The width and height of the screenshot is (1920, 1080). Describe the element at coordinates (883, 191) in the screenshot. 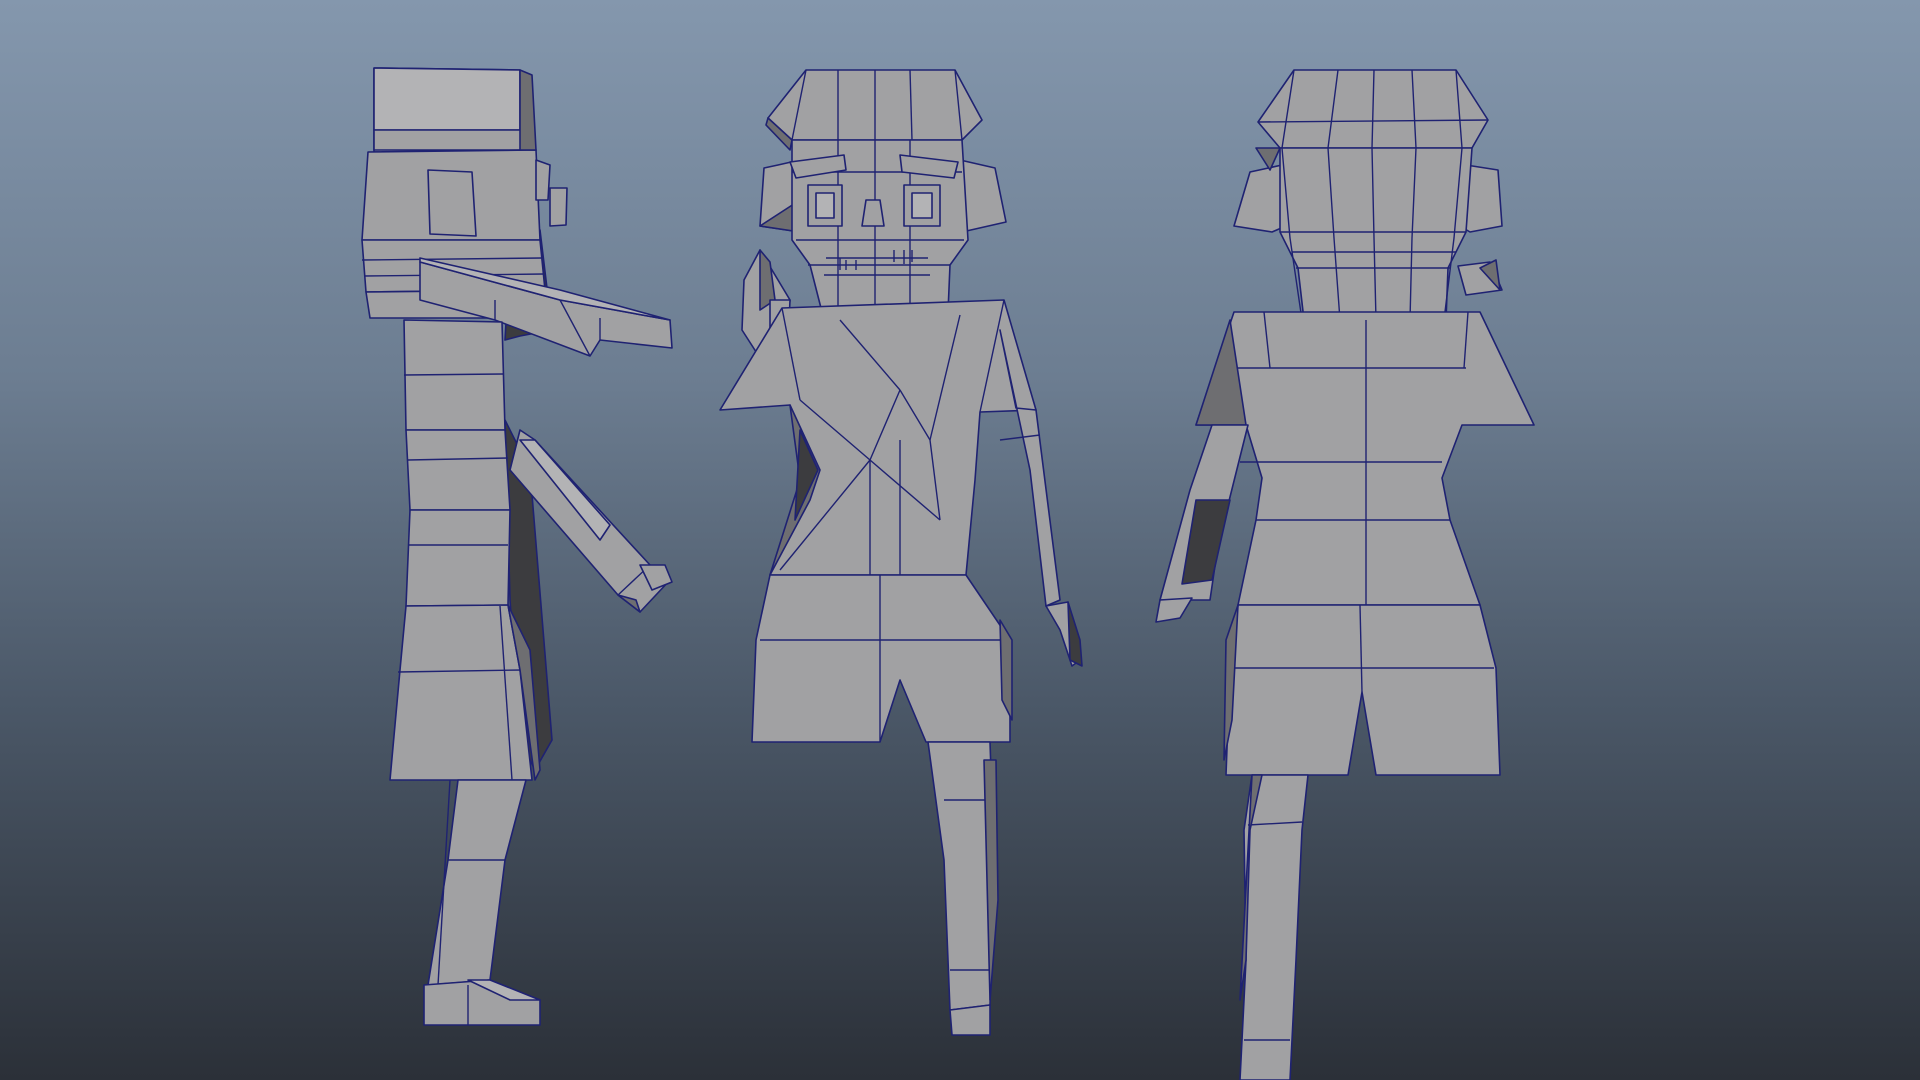

I see `front-head` at that location.